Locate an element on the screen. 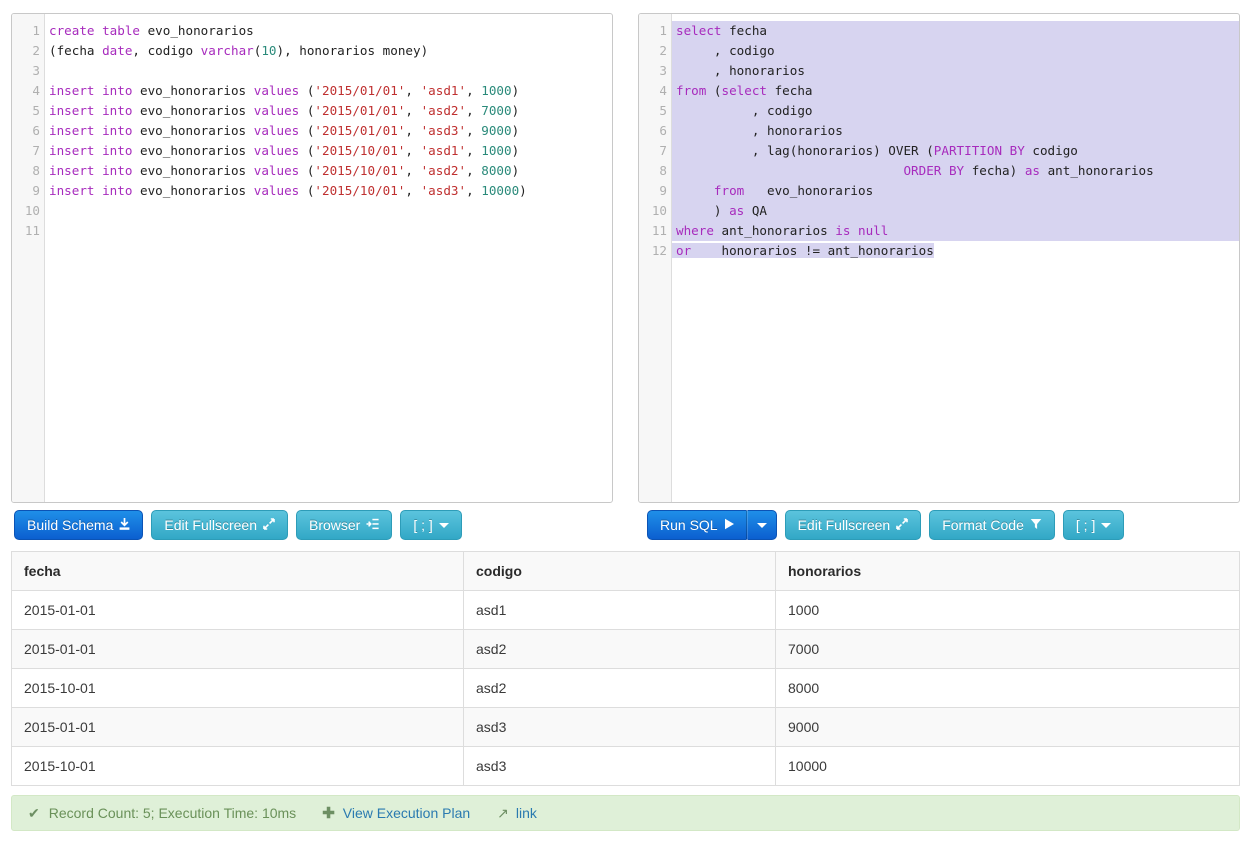  results-table-head: fecha codigo honorarios is located at coordinates (625, 571).